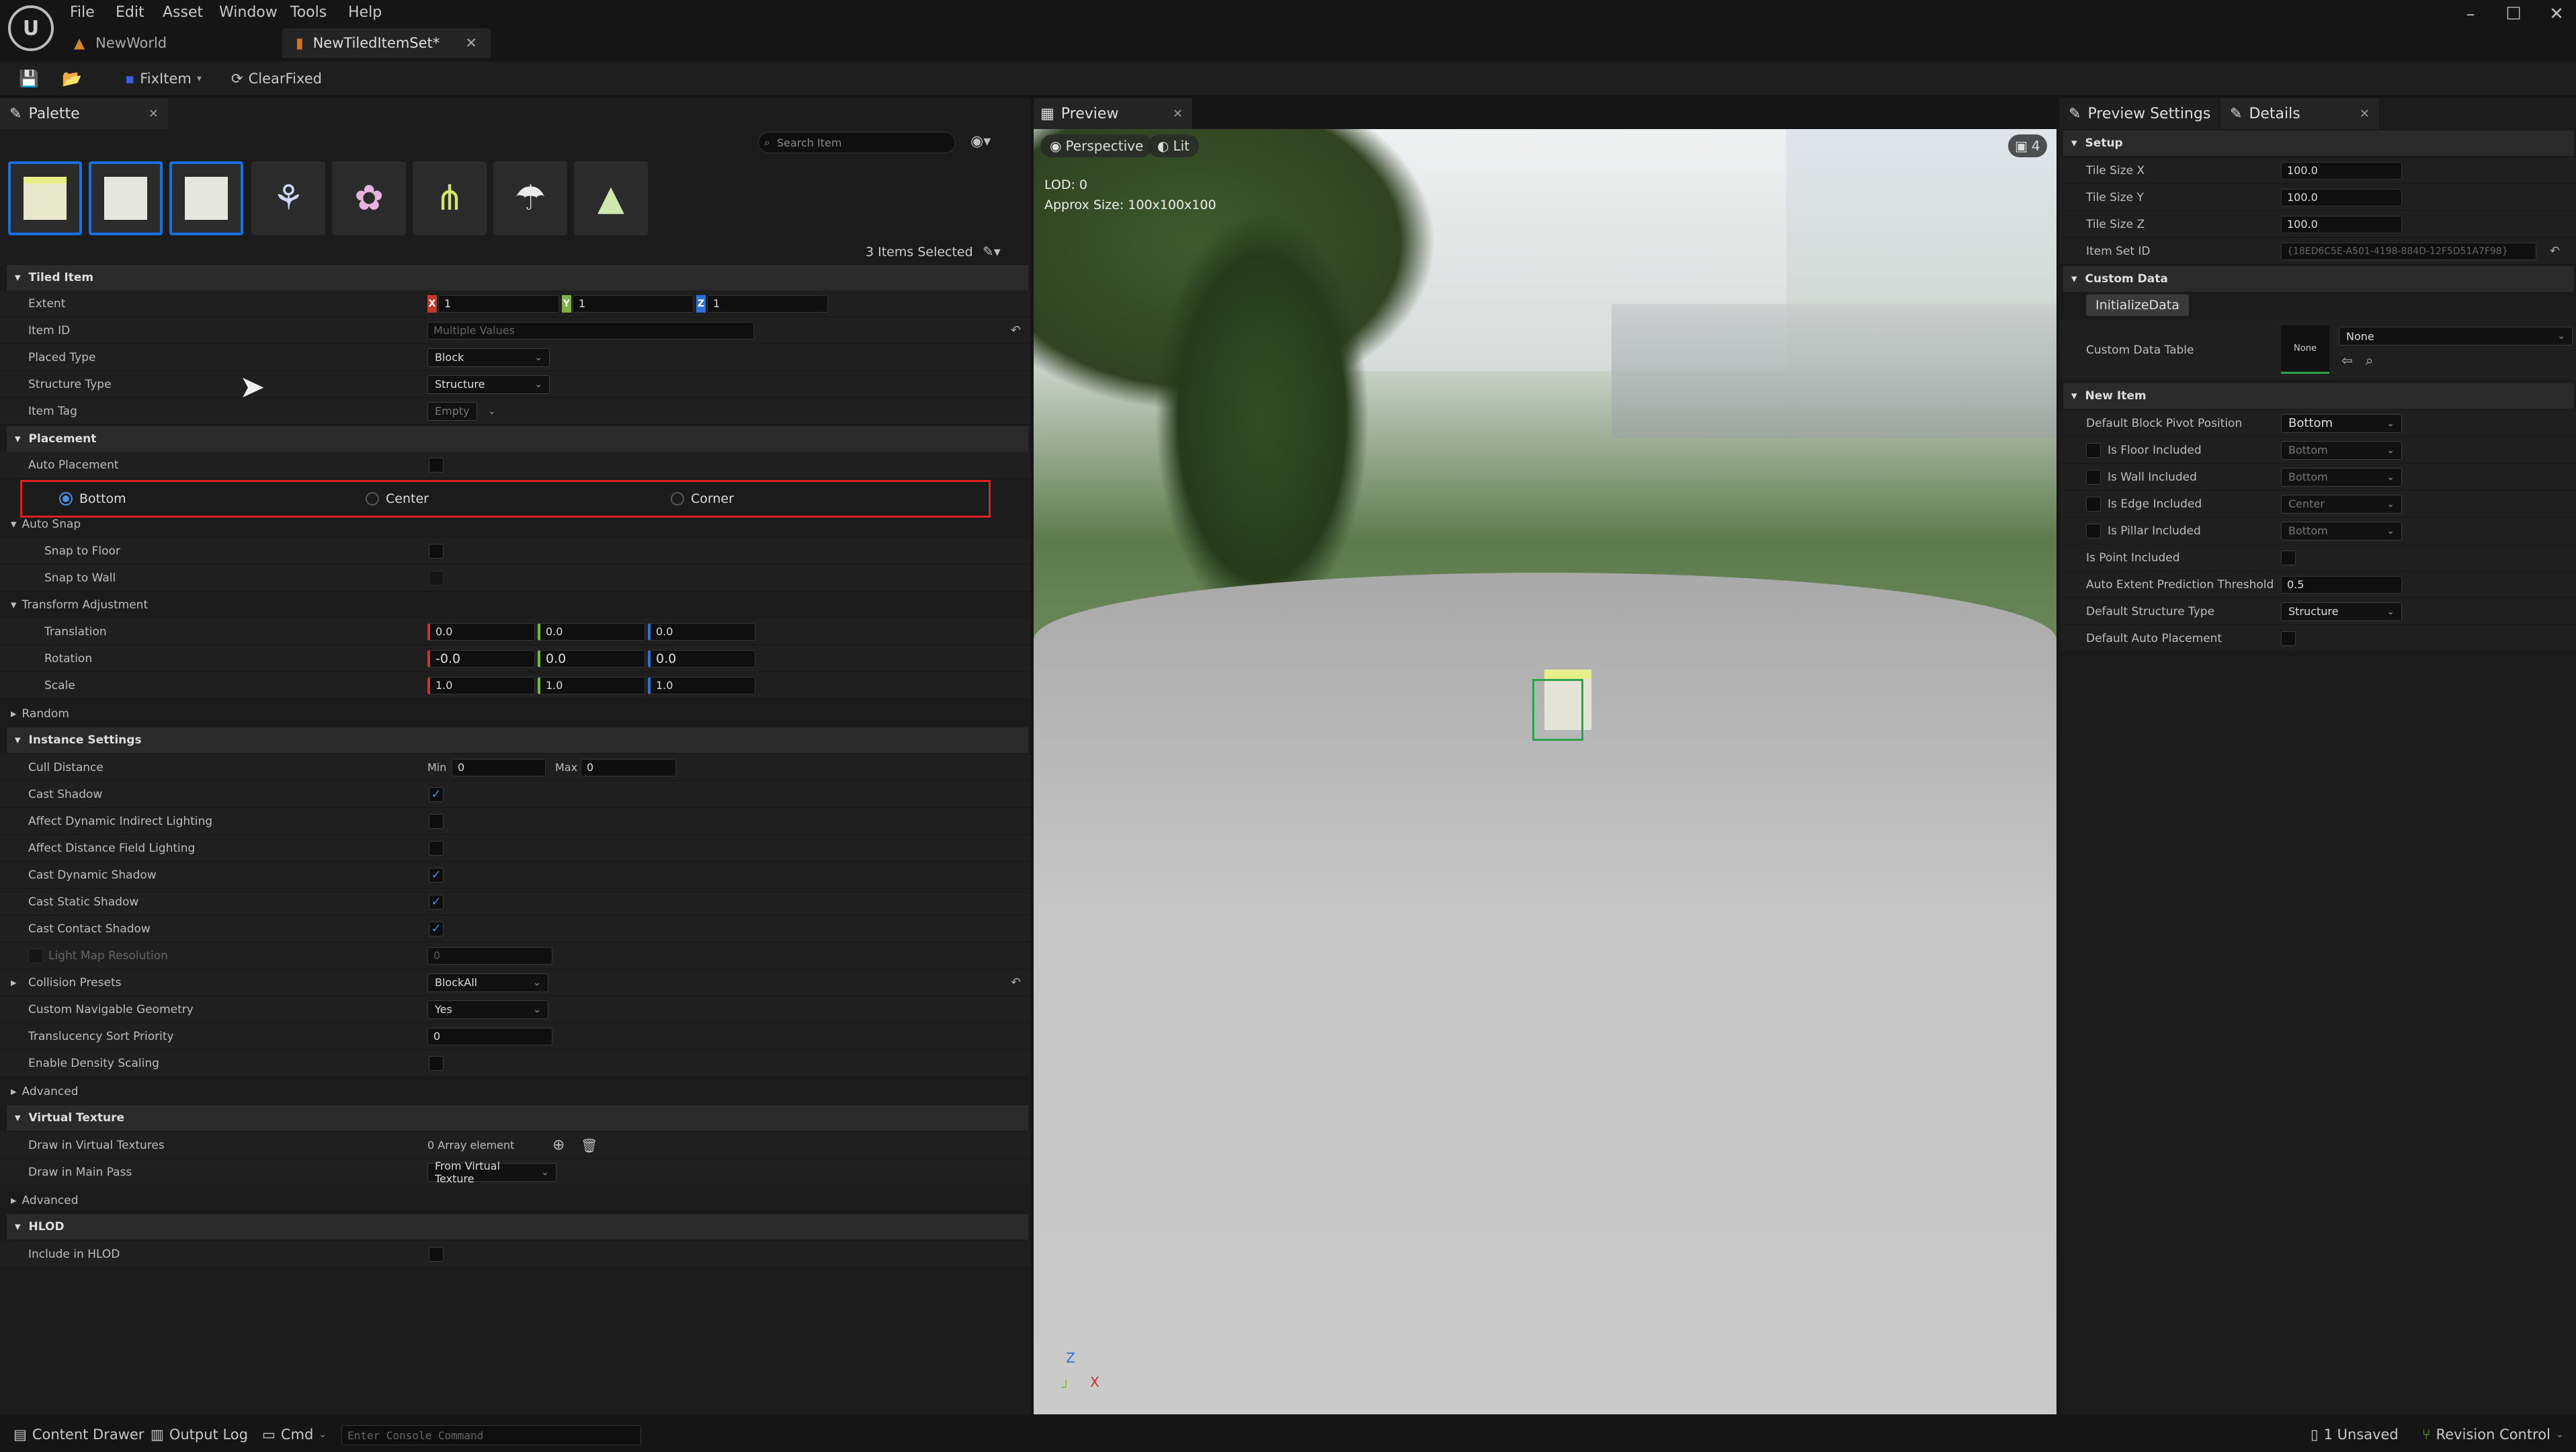 The height and width of the screenshot is (1452, 2576). I want to click on pillar-dropdown: Bottom ⌄, so click(2341, 530).